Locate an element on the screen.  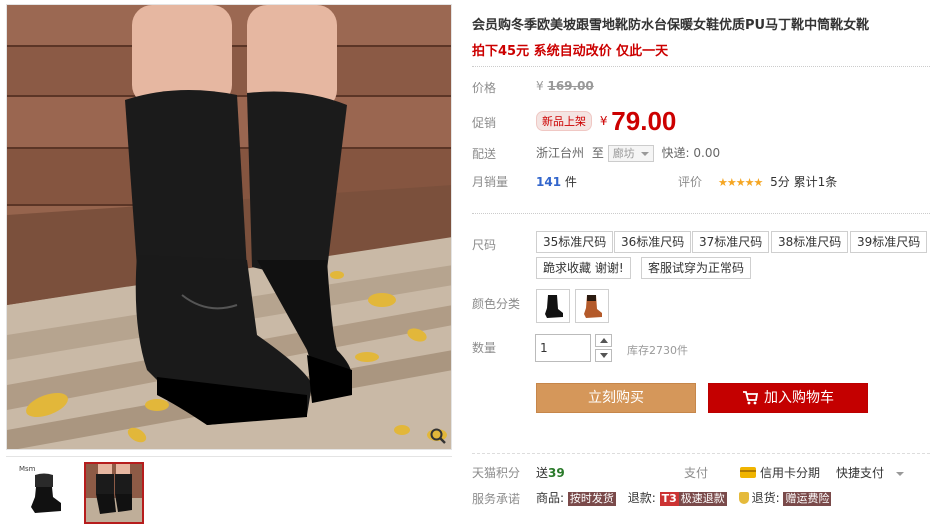
quantity-decrease-button is located at coordinates (603, 355).